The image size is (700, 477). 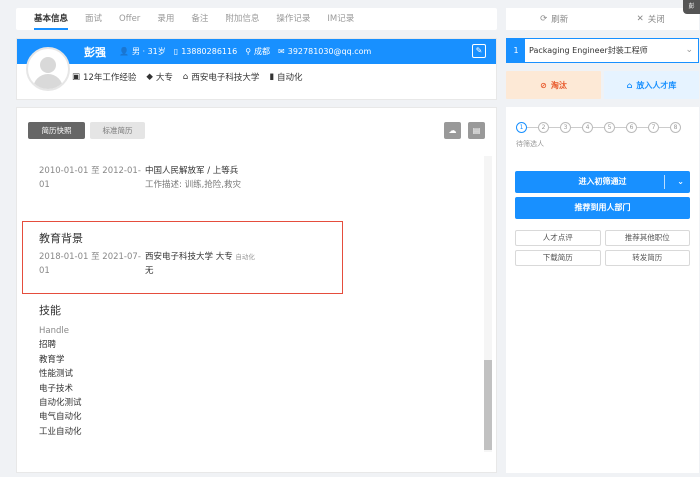 I want to click on email-icon: ✉, so click(x=281, y=51).